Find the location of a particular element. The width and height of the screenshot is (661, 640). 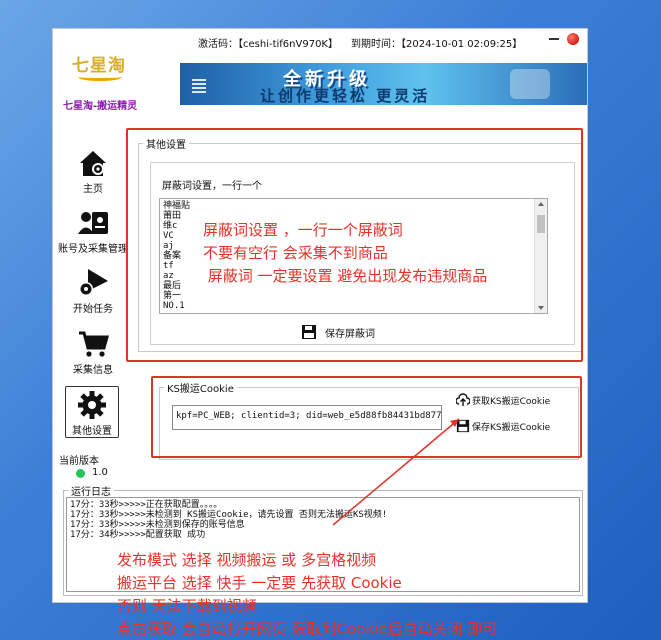

run-log-title: 运行日志 is located at coordinates (91, 492).